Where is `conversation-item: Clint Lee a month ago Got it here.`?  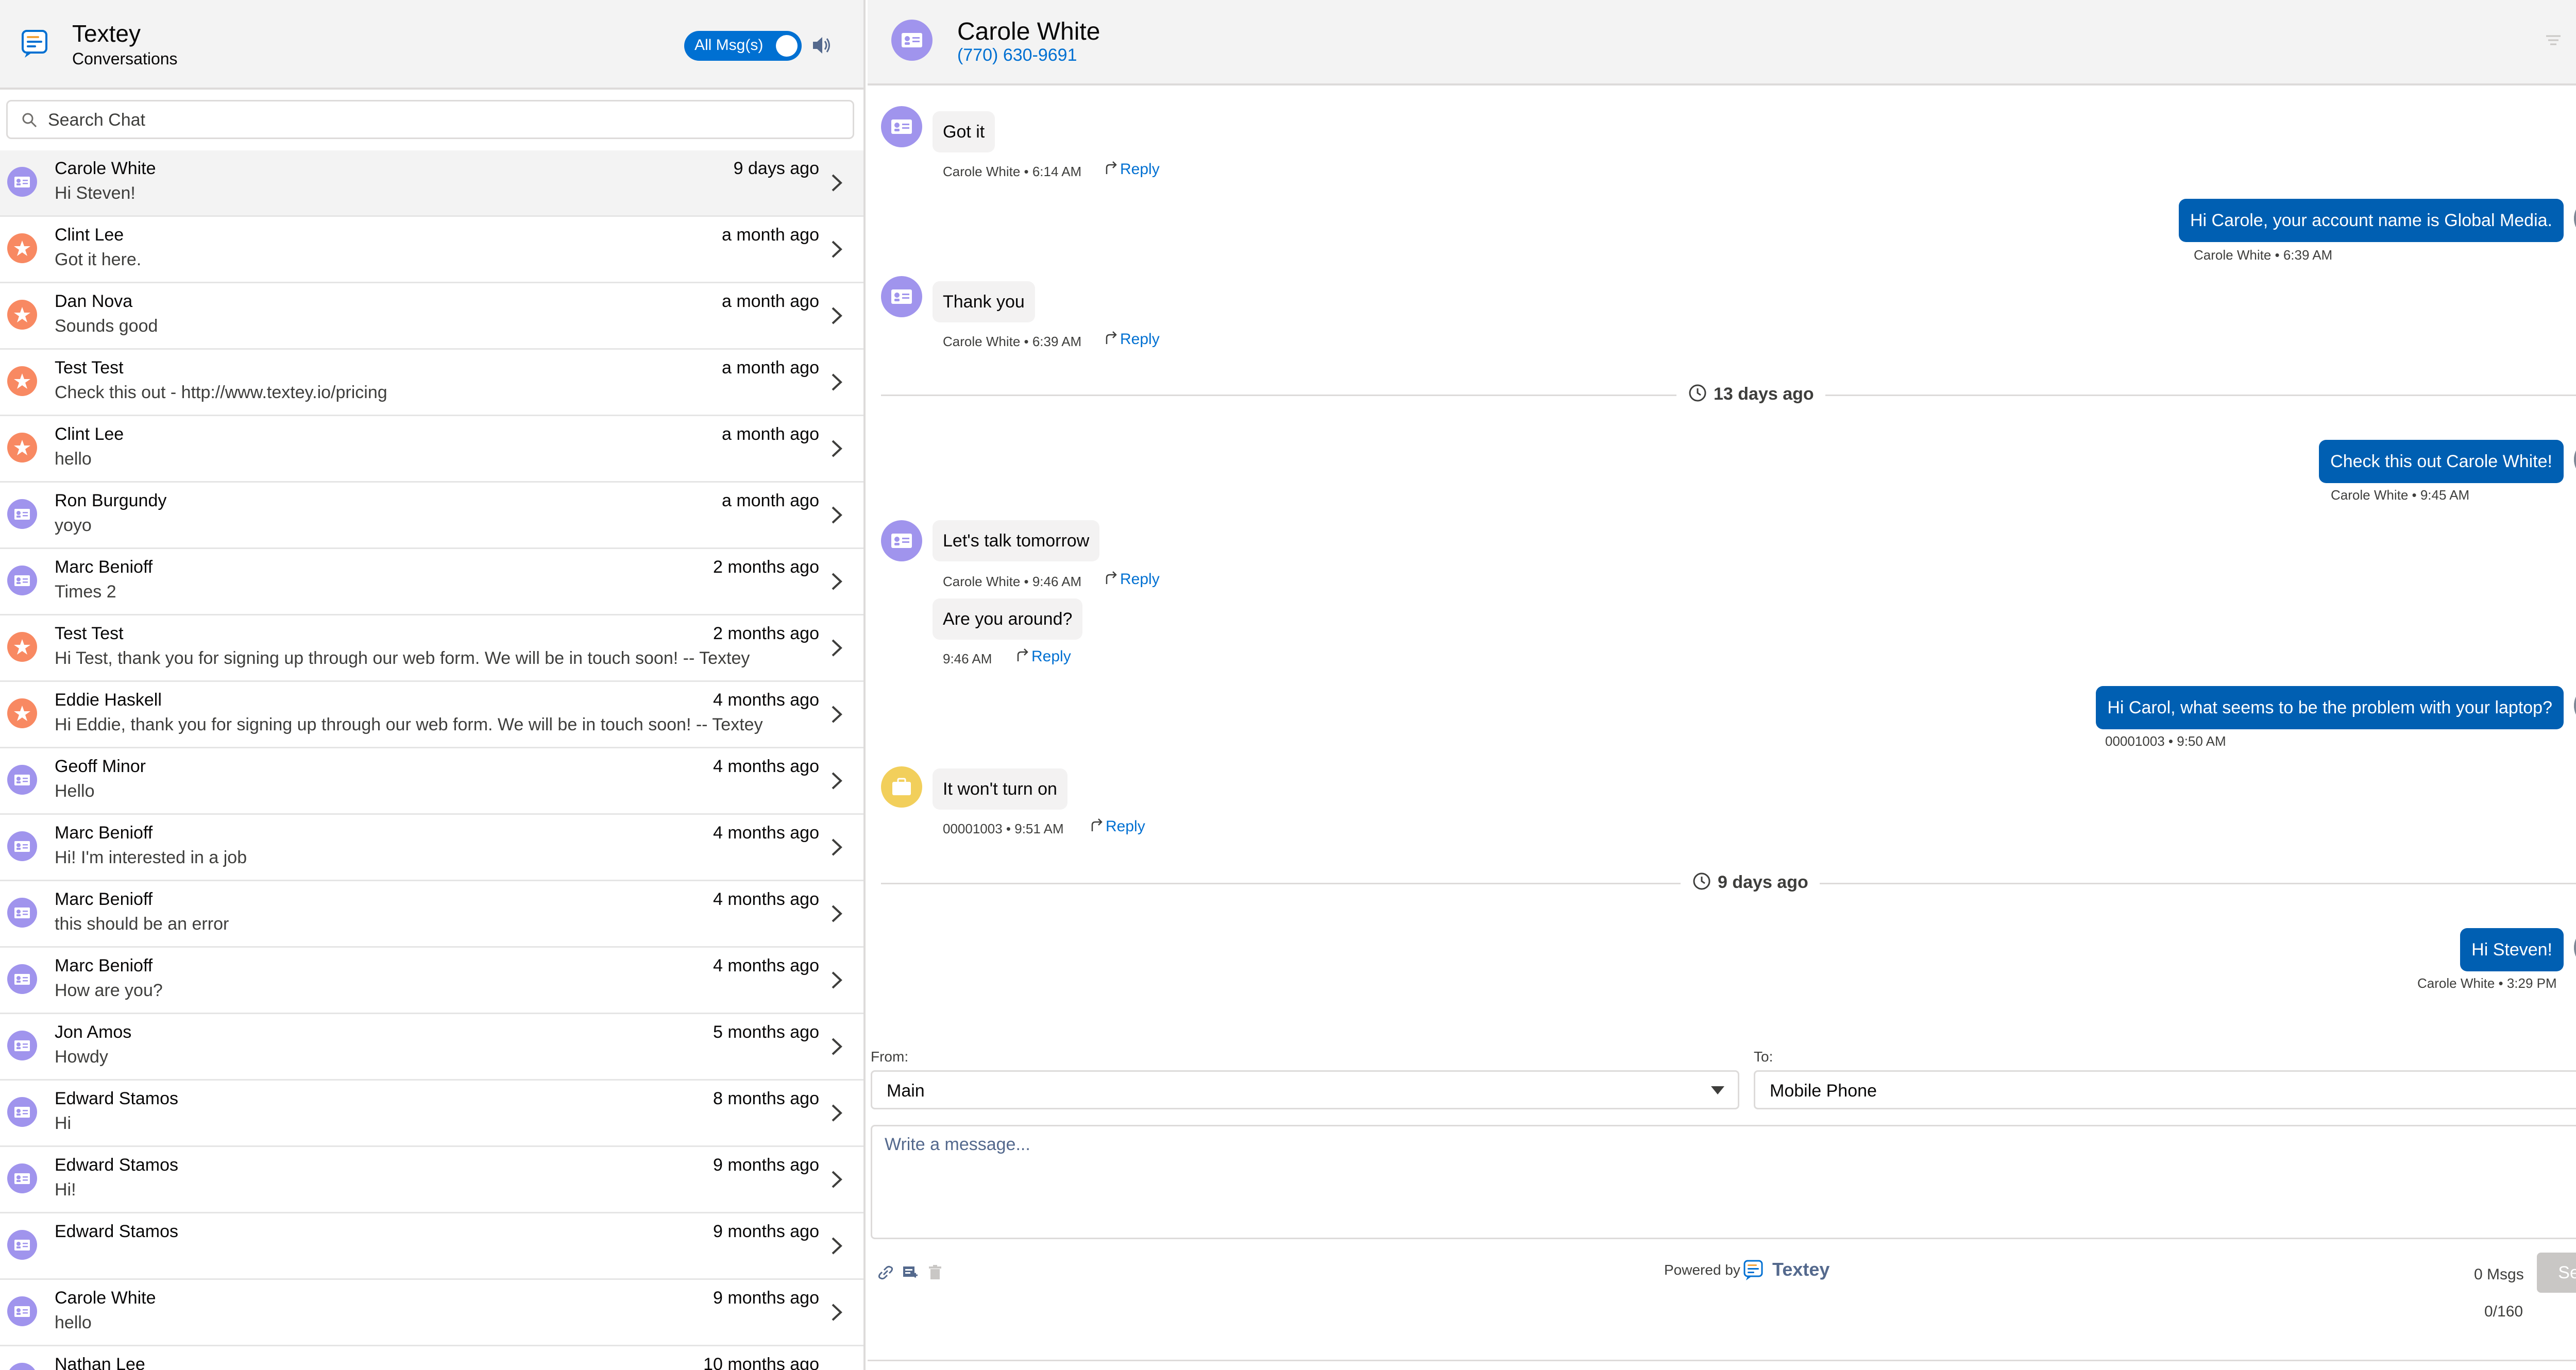
conversation-item: Clint Lee a month ago Got it here. is located at coordinates (431, 250).